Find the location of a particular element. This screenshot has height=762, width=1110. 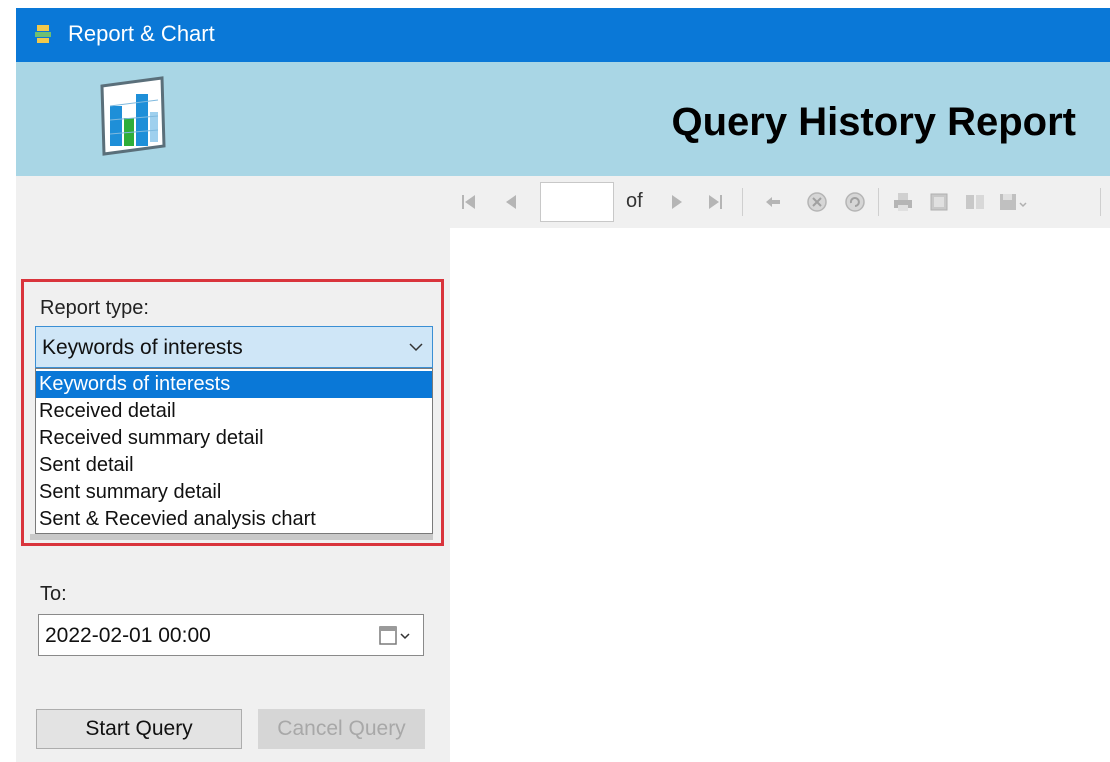

report-header: Query History Report is located at coordinates (563, 119).